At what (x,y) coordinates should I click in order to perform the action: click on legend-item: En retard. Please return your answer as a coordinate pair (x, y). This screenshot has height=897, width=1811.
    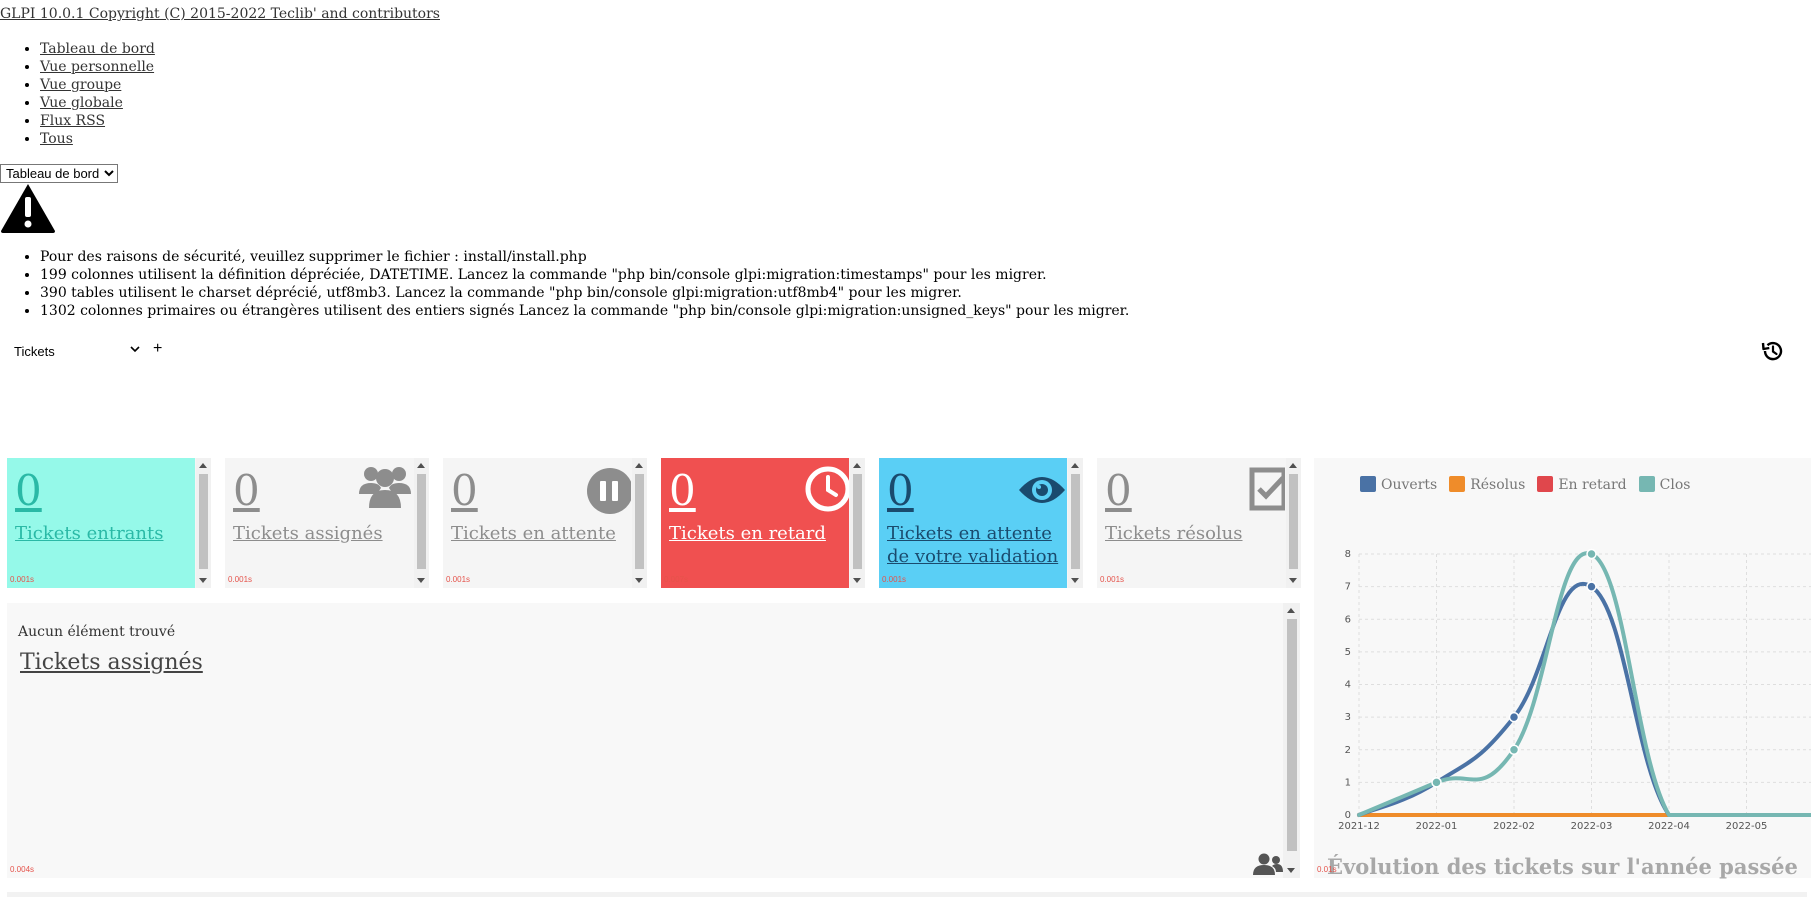
    Looking at the image, I should click on (1582, 484).